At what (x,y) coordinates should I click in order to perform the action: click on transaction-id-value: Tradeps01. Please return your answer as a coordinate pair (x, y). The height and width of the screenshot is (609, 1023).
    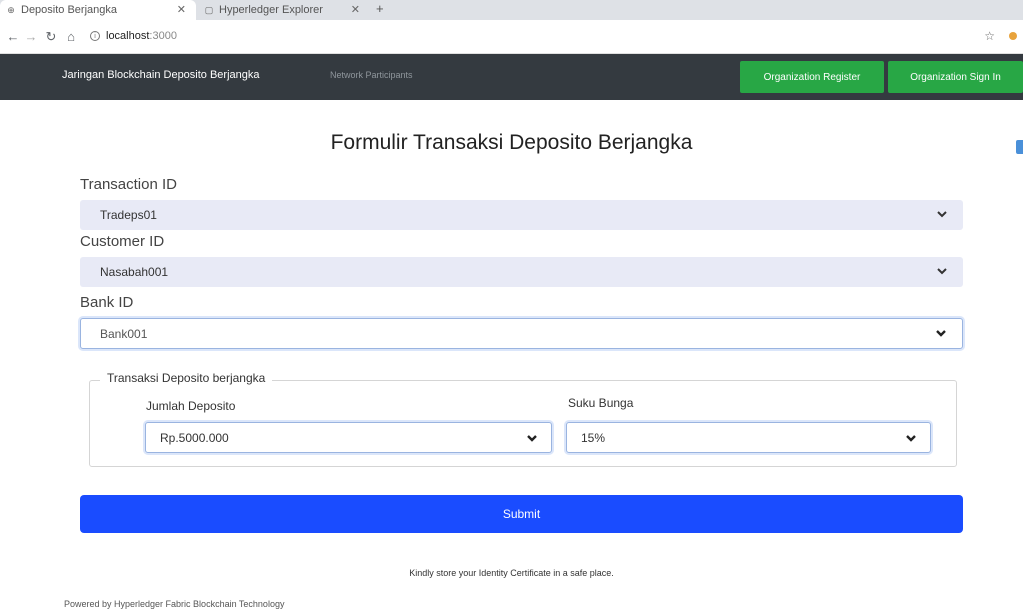
    Looking at the image, I should click on (128, 215).